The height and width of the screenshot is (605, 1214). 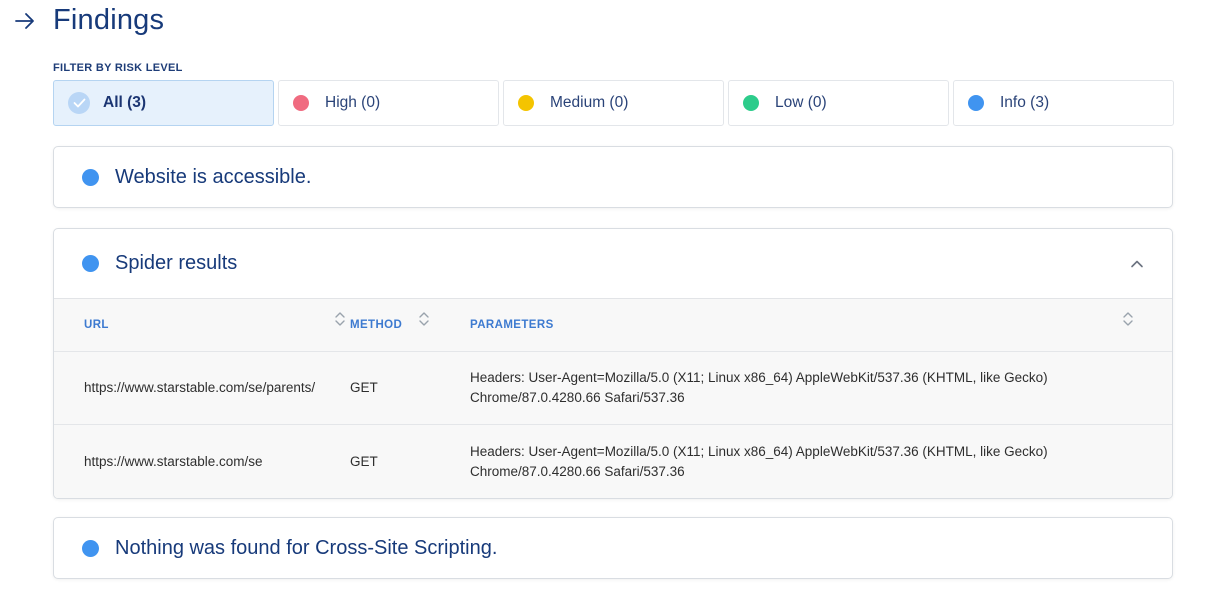 What do you see at coordinates (96, 325) in the screenshot?
I see `url-header-label: URL` at bounding box center [96, 325].